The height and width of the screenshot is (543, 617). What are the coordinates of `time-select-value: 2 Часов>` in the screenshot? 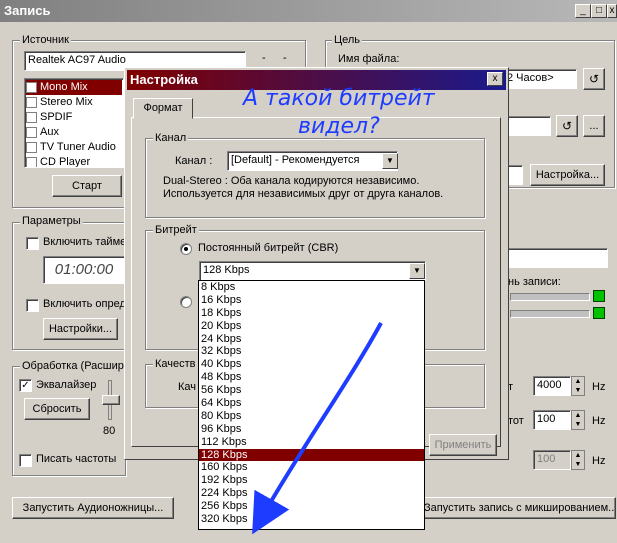 It's located at (530, 78).